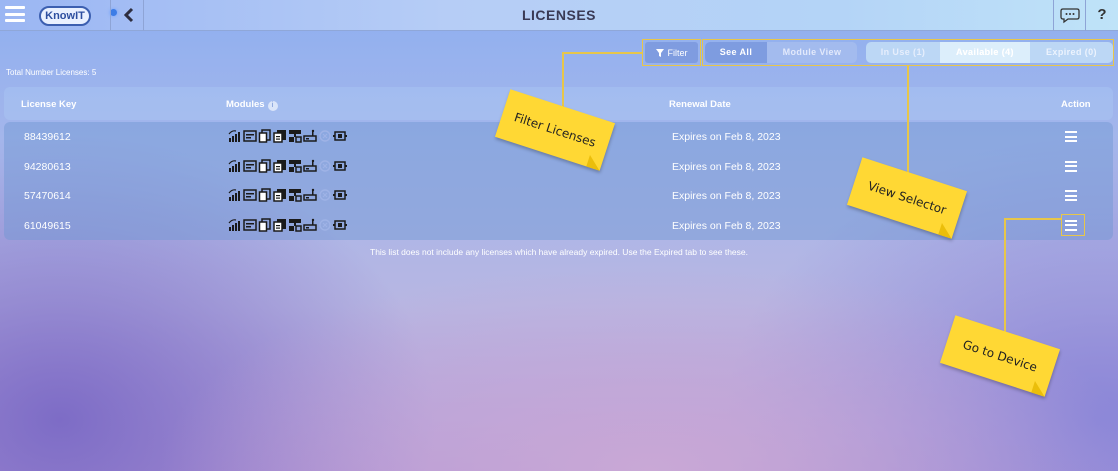 This screenshot has width=1118, height=471. Describe the element at coordinates (1000, 356) in the screenshot. I see `go-to-device-note: Go to Device` at that location.